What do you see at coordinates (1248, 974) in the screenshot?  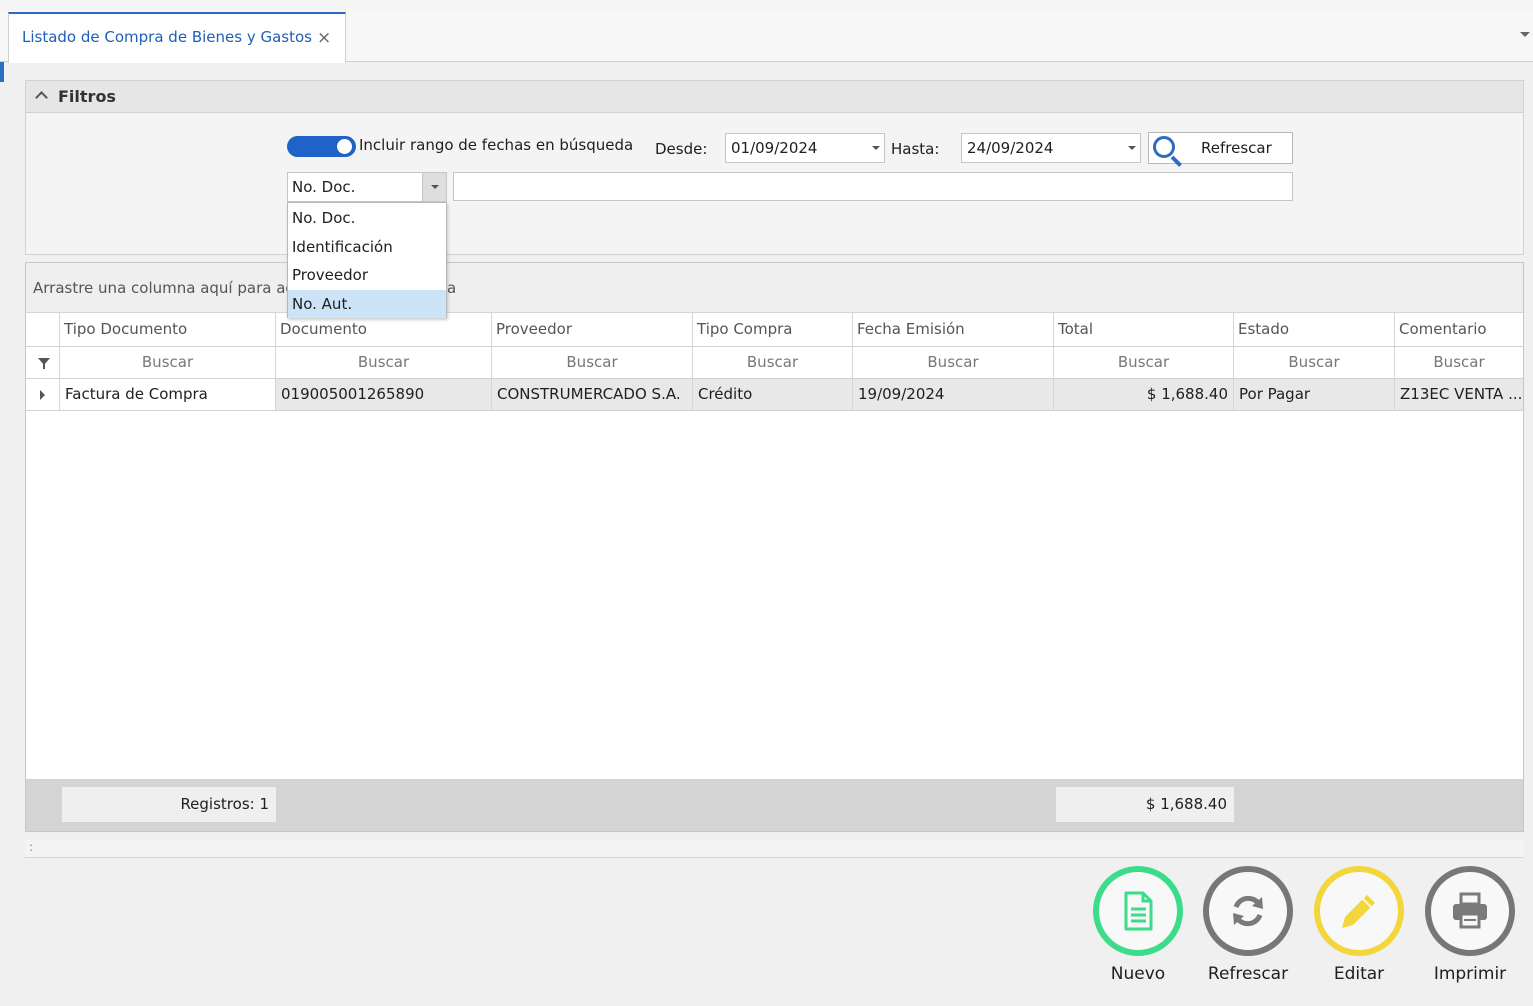 I see `refrescar-label: Refrescar` at bounding box center [1248, 974].